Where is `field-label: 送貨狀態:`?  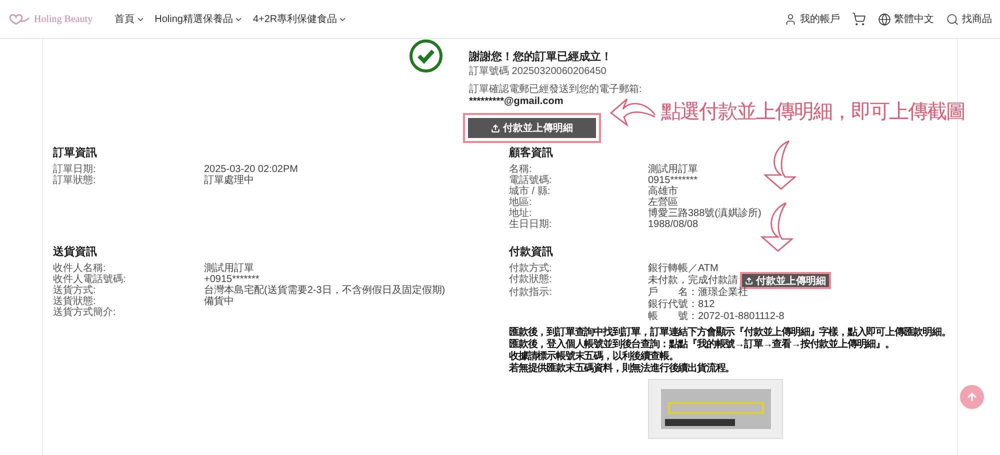 field-label: 送貨狀態: is located at coordinates (75, 301).